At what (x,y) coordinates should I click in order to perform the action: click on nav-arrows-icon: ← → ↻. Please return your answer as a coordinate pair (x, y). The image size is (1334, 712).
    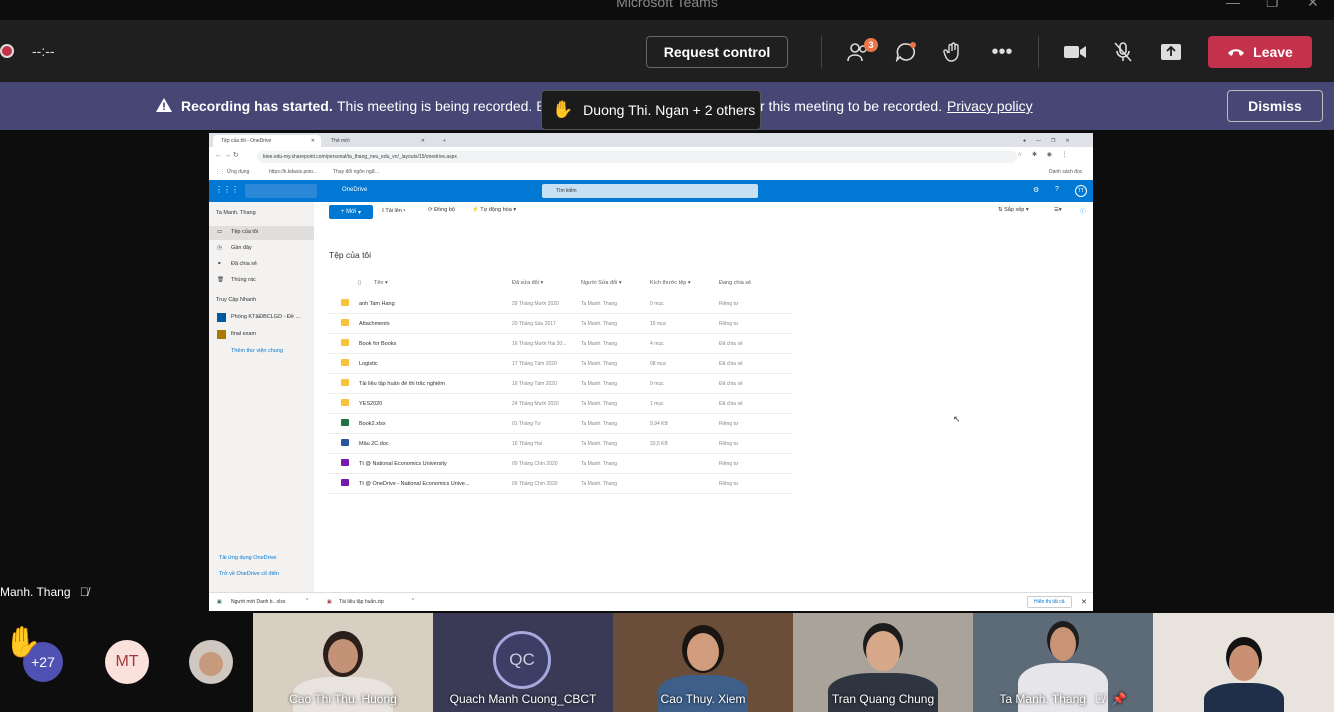
    Looking at the image, I should click on (227, 155).